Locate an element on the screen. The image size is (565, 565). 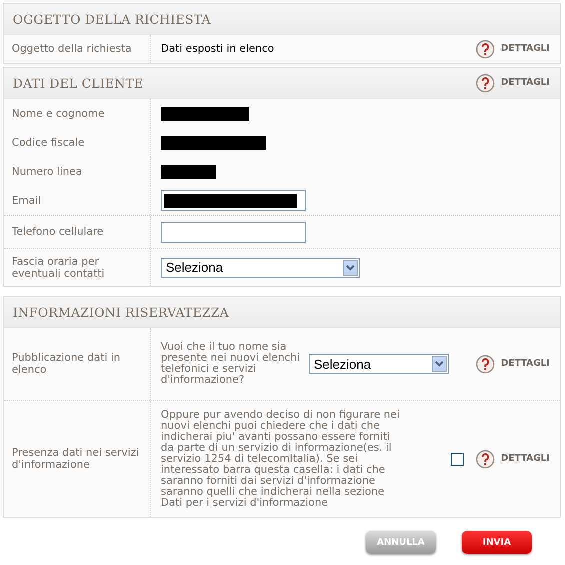
question-text: Vuoi che il tuo nome sia presente nei nuovi elenchi telefonici e servizi d'informazione? is located at coordinates (231, 364).